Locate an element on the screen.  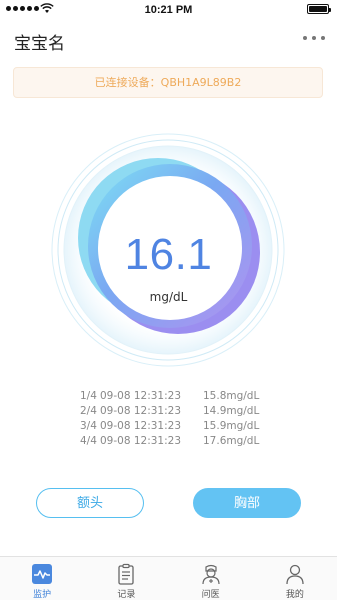
history-row: 4/4 09-08 12:31:23 17.6mg/dL is located at coordinates (180, 441).